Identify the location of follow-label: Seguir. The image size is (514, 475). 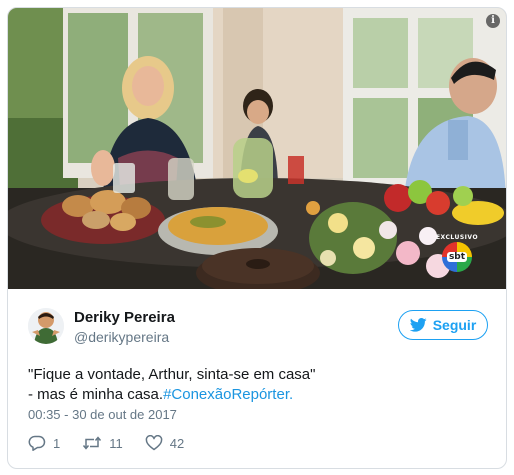
(454, 325).